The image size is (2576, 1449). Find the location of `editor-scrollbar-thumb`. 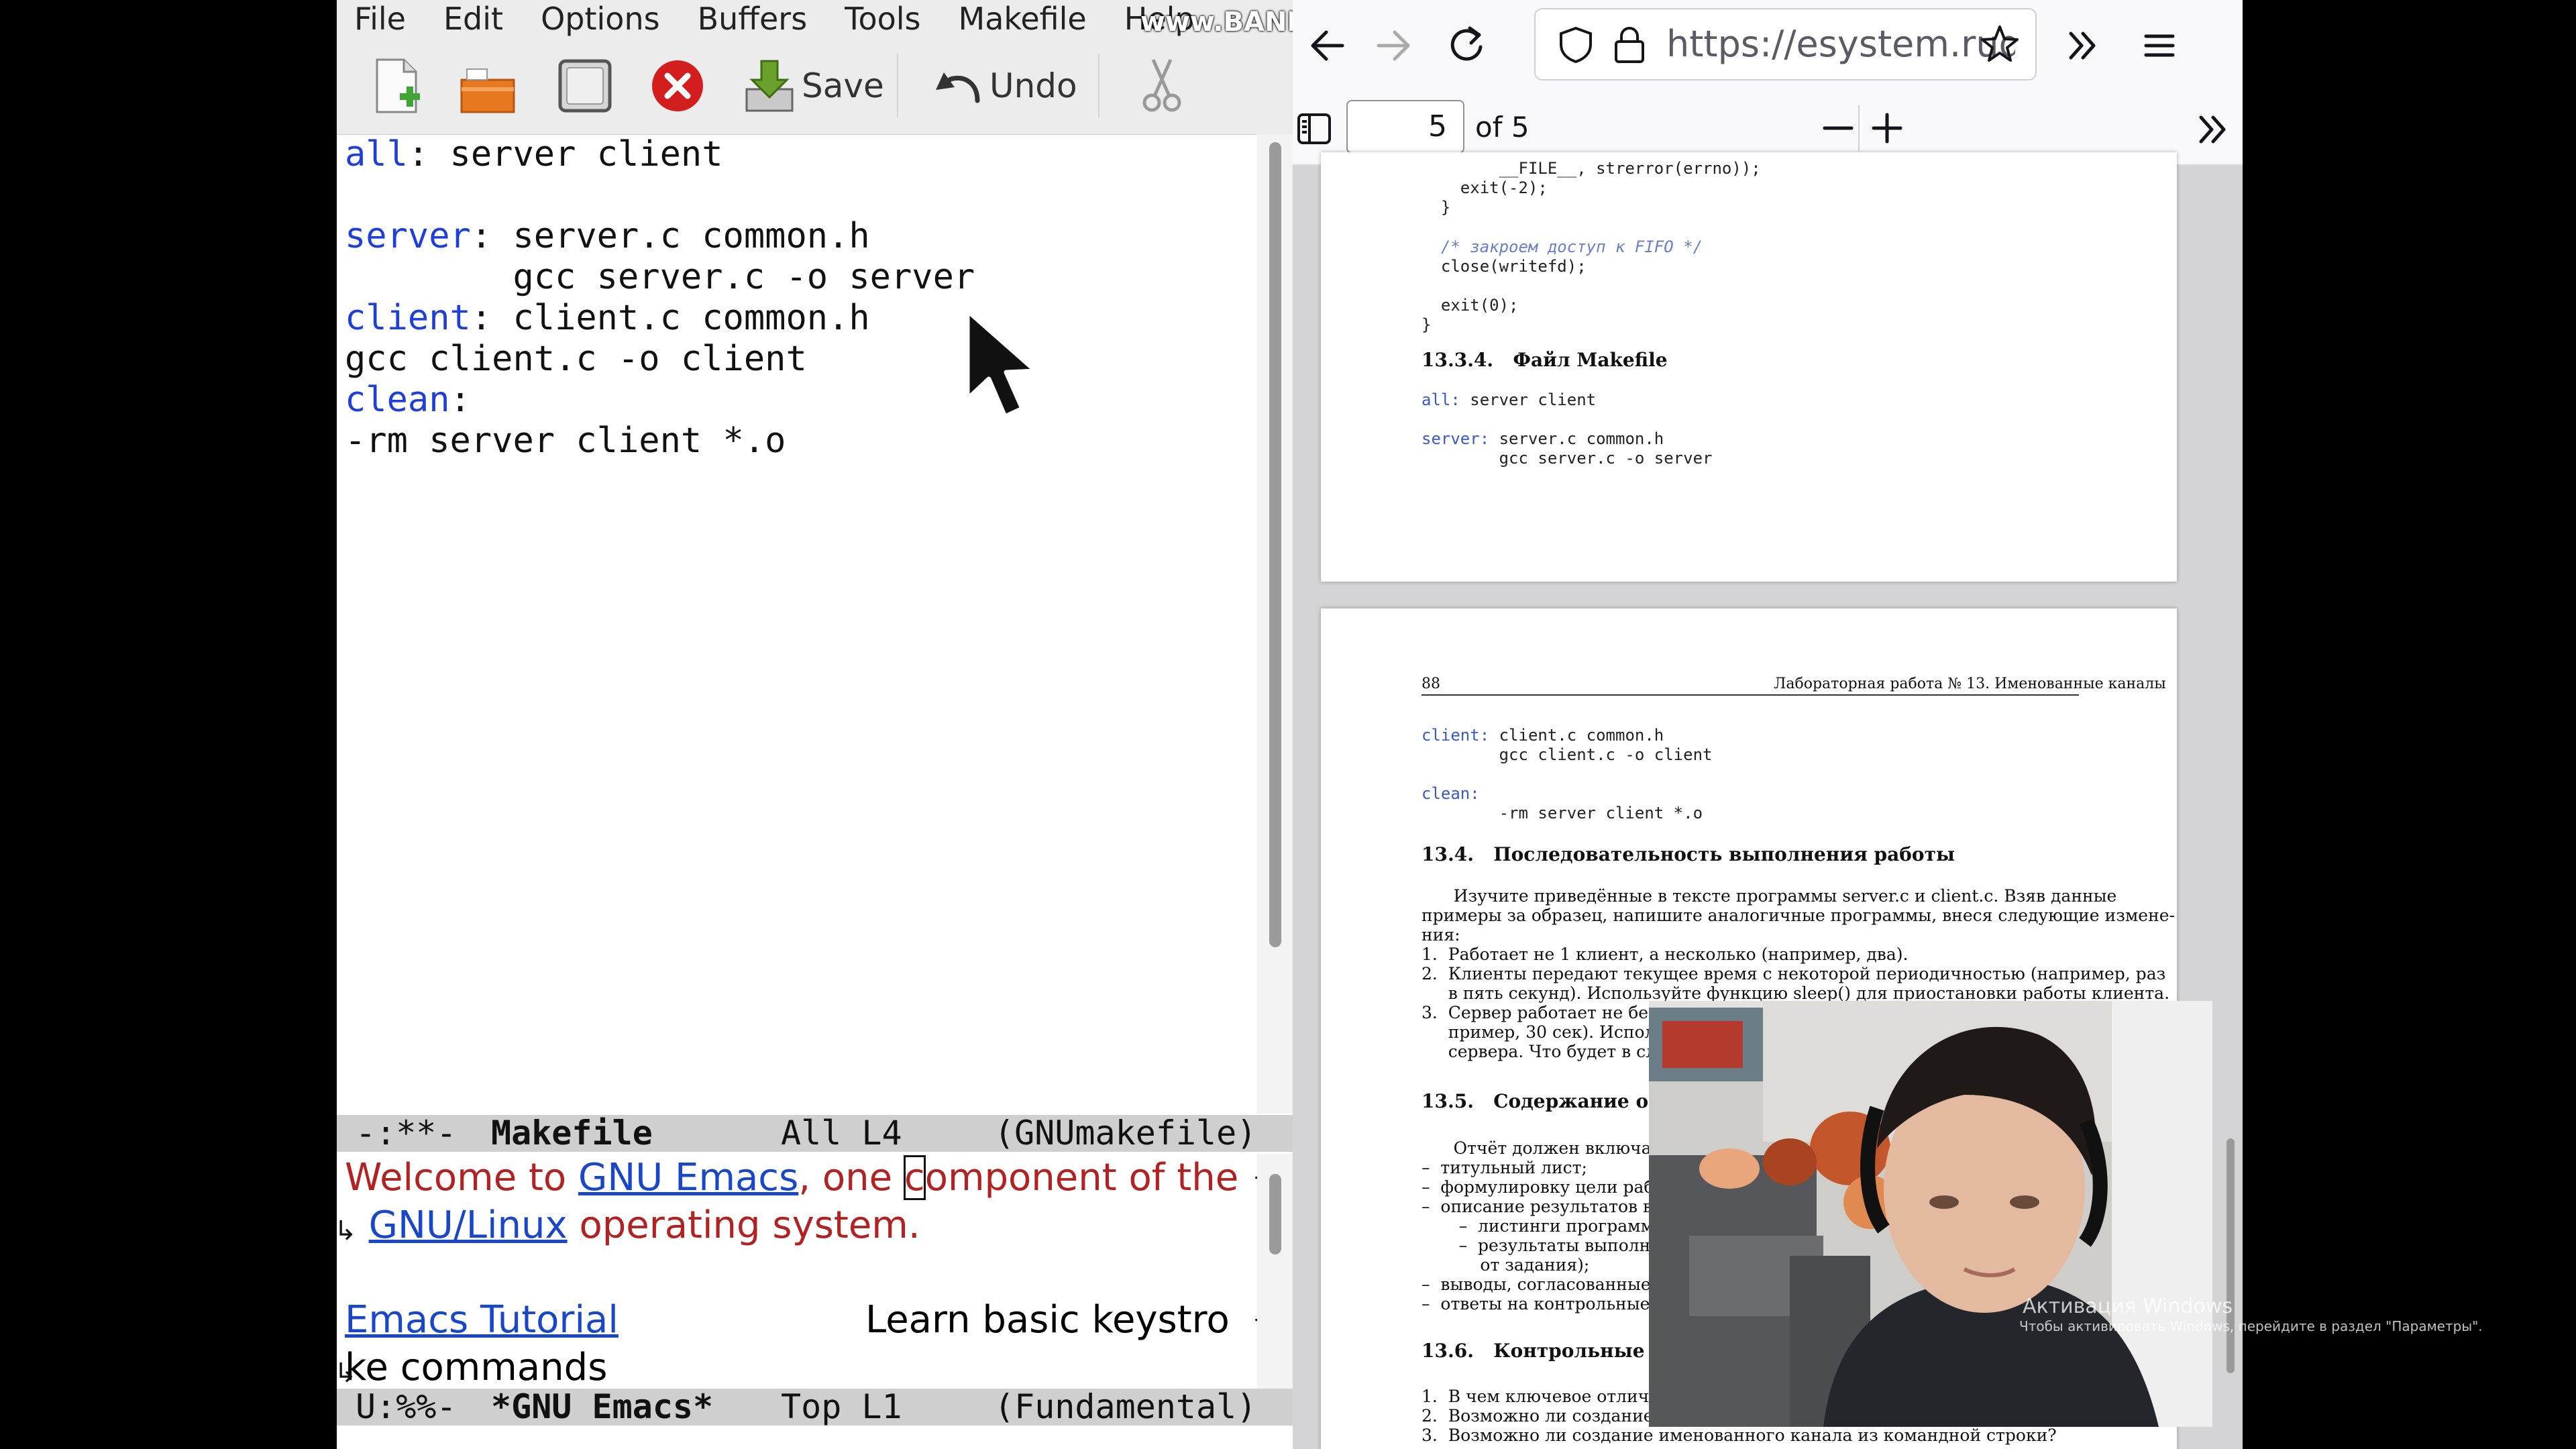

editor-scrollbar-thumb is located at coordinates (1275, 544).